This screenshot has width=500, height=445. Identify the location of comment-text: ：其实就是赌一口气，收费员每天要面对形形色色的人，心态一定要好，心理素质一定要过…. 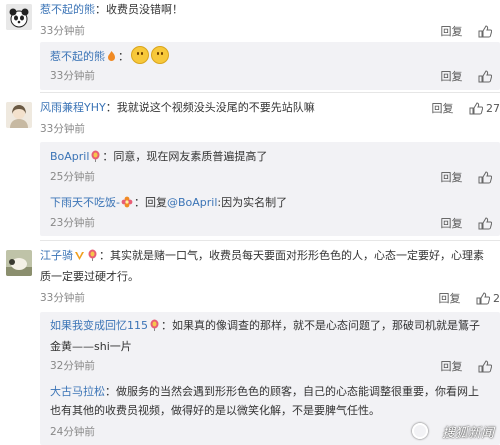
(262, 266).